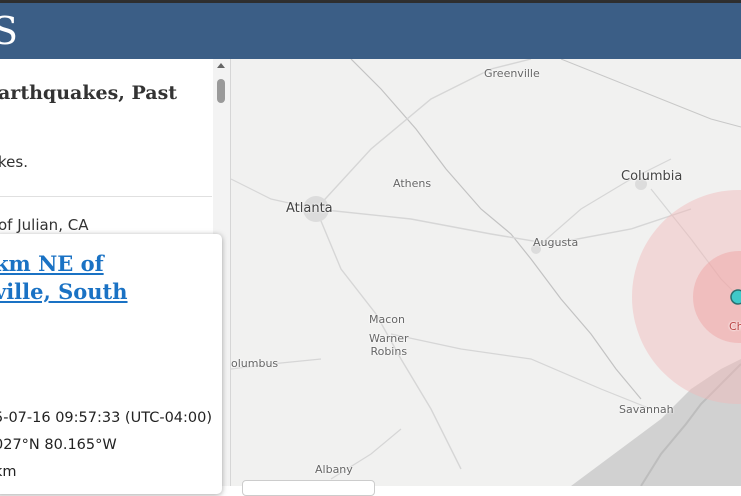  I want to click on scroll-thumb, so click(221, 91).